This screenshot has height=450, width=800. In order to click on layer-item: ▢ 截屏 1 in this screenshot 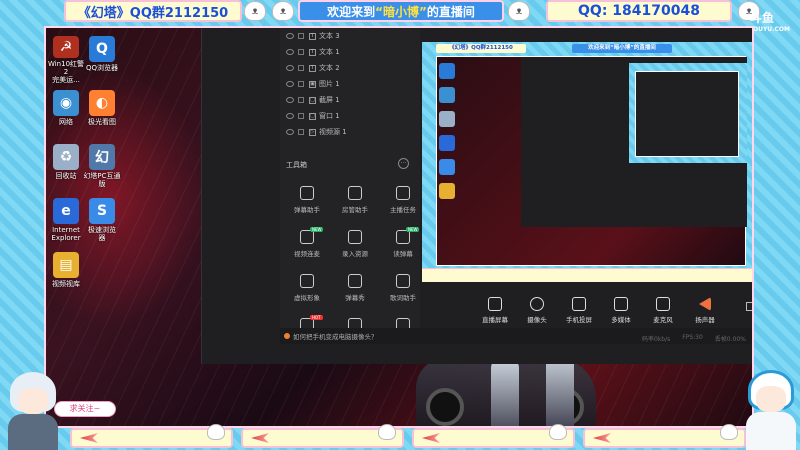, I will do `click(350, 100)`.